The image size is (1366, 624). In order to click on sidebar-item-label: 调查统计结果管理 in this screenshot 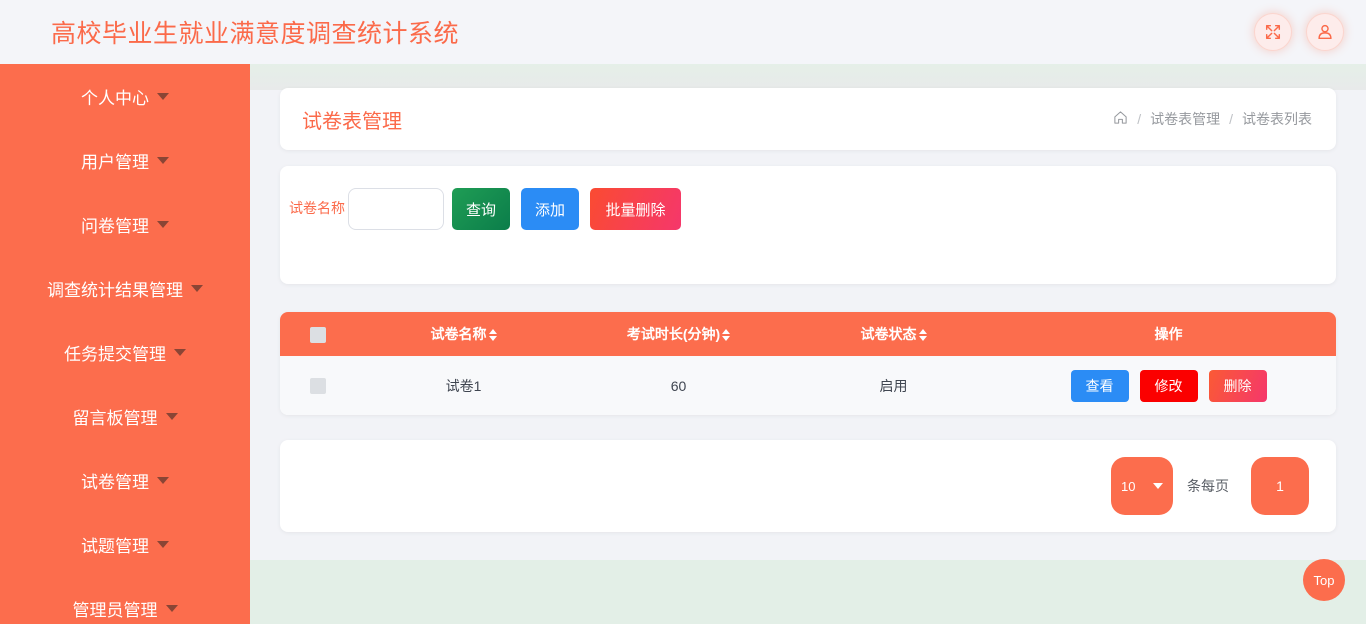, I will do `click(115, 290)`.